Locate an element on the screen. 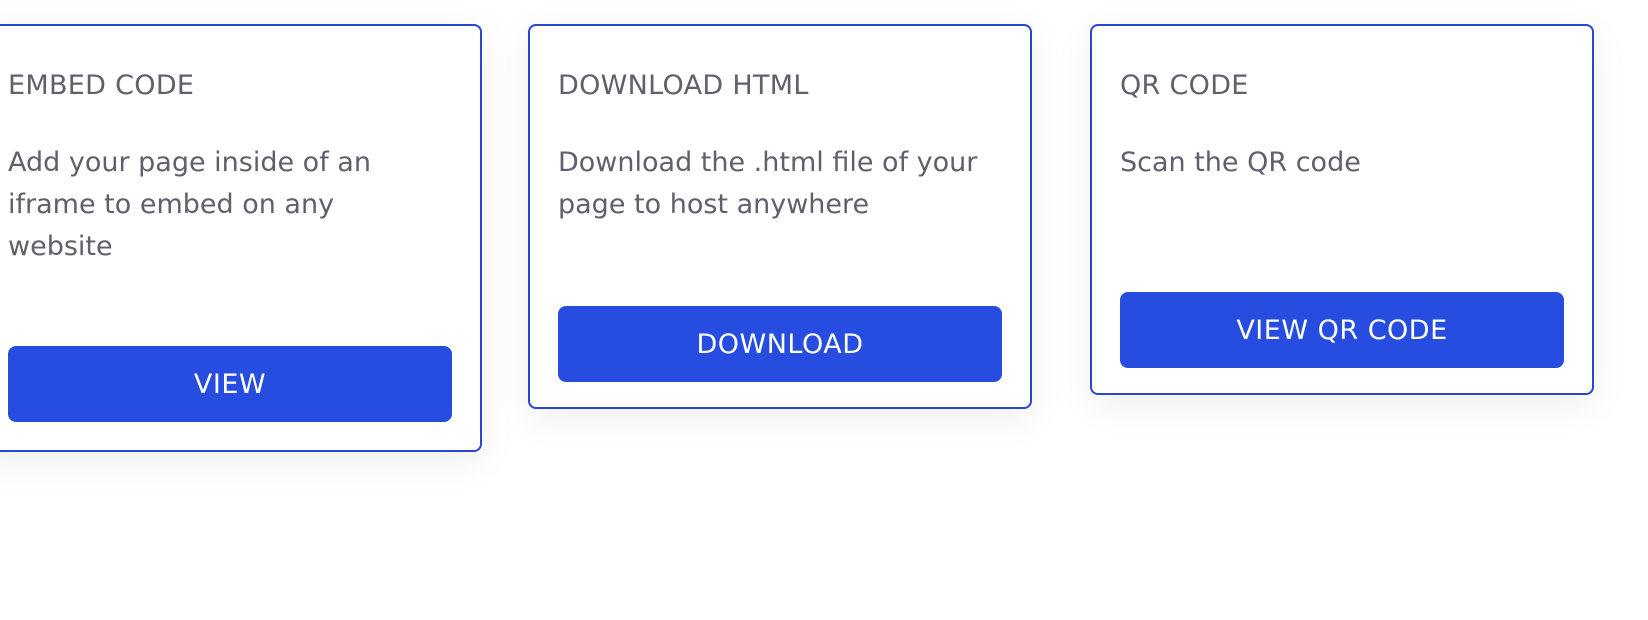 This screenshot has height=620, width=1648. view-qr-code-button: VIEW QR CODE is located at coordinates (1342, 330).